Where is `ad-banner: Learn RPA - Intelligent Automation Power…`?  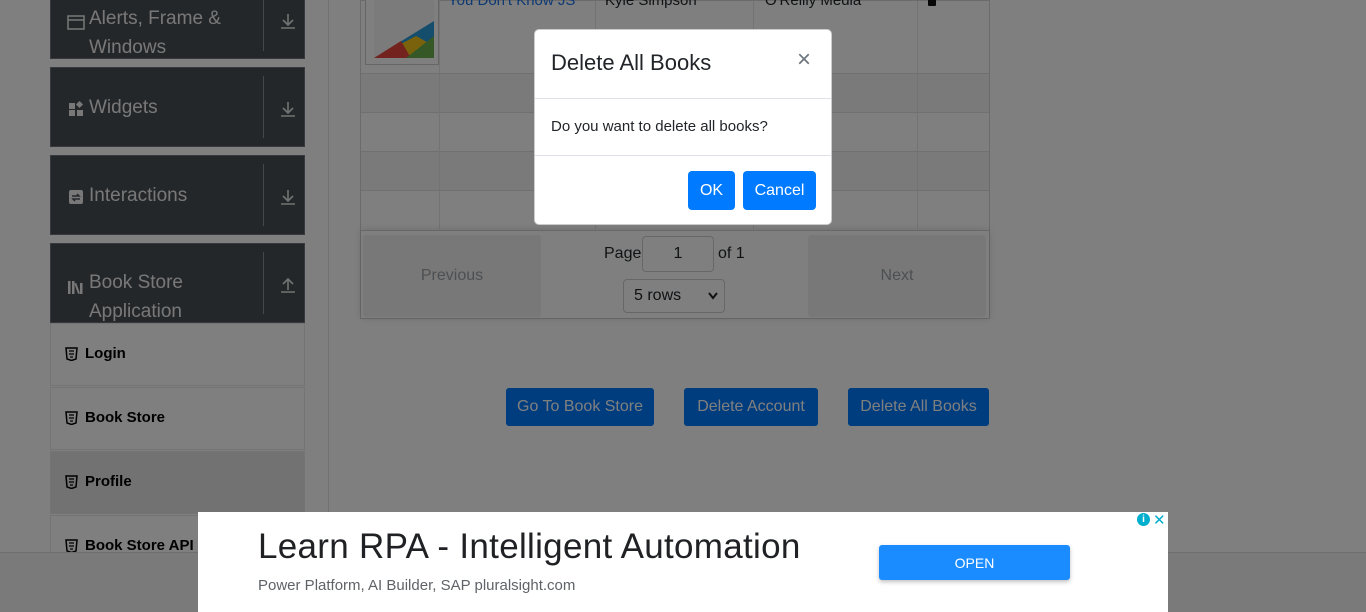 ad-banner: Learn RPA - Intelligent Automation Power… is located at coordinates (683, 562).